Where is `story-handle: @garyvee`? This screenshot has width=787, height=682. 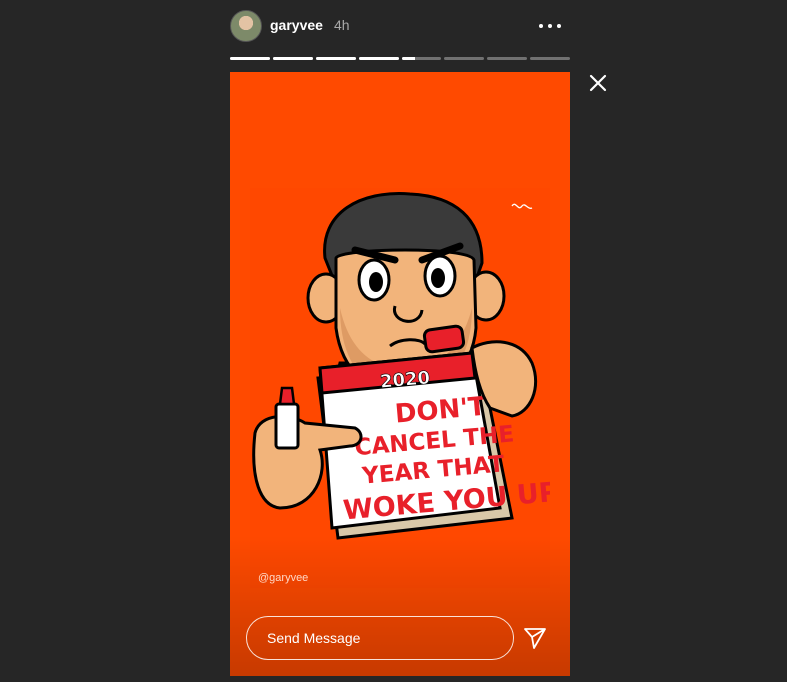 story-handle: @garyvee is located at coordinates (283, 578).